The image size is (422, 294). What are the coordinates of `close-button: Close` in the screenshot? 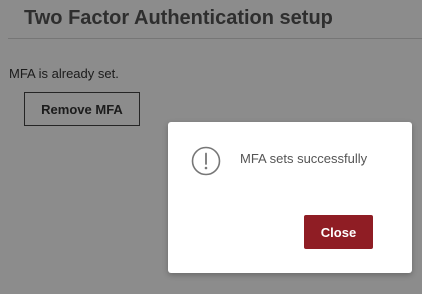 It's located at (338, 232).